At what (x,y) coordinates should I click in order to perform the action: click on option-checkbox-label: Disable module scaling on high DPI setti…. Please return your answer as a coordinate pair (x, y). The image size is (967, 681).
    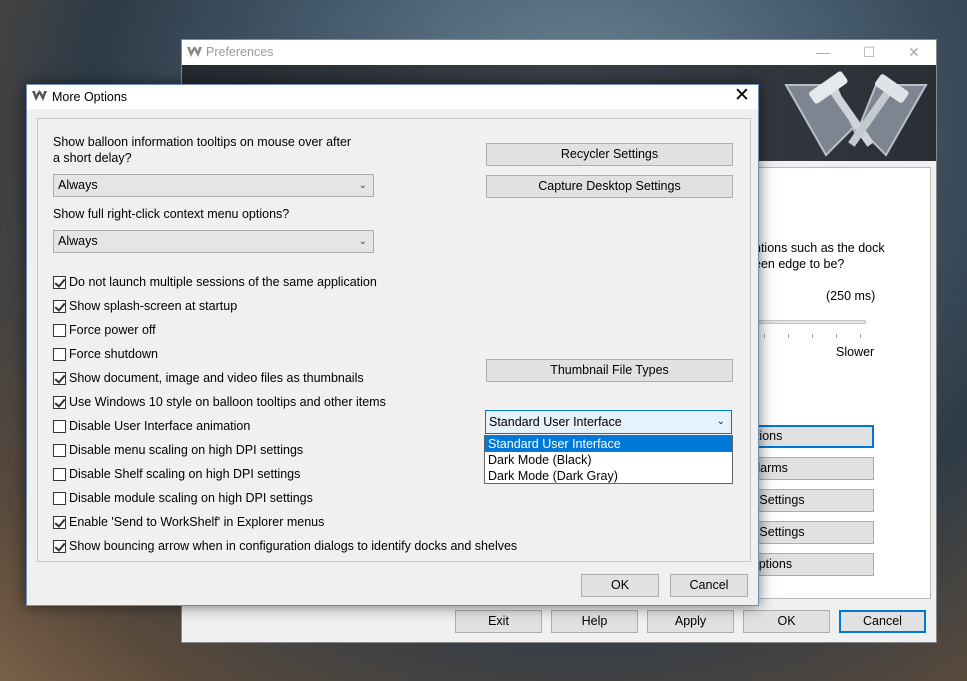
    Looking at the image, I should click on (191, 498).